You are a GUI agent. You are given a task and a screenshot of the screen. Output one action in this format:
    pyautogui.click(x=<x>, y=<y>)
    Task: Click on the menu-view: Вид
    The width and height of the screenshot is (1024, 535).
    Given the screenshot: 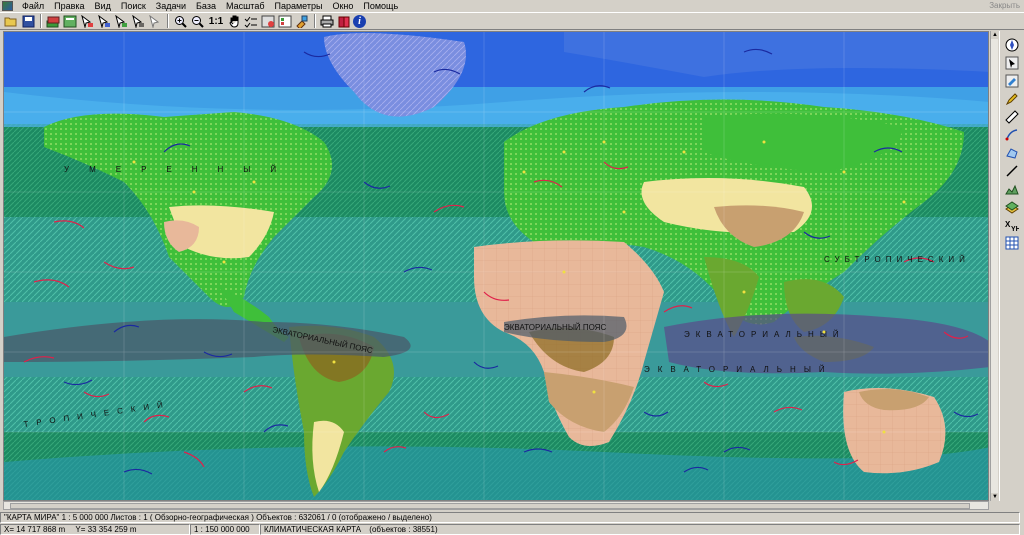 What is the action you would take?
    pyautogui.click(x=103, y=6)
    